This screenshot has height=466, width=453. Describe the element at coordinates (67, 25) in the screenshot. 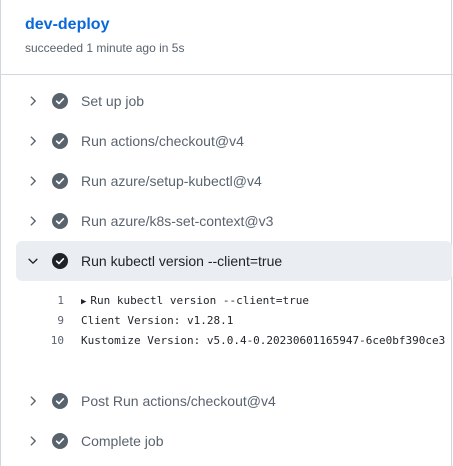

I see `job-title-link: dev-deploy` at that location.